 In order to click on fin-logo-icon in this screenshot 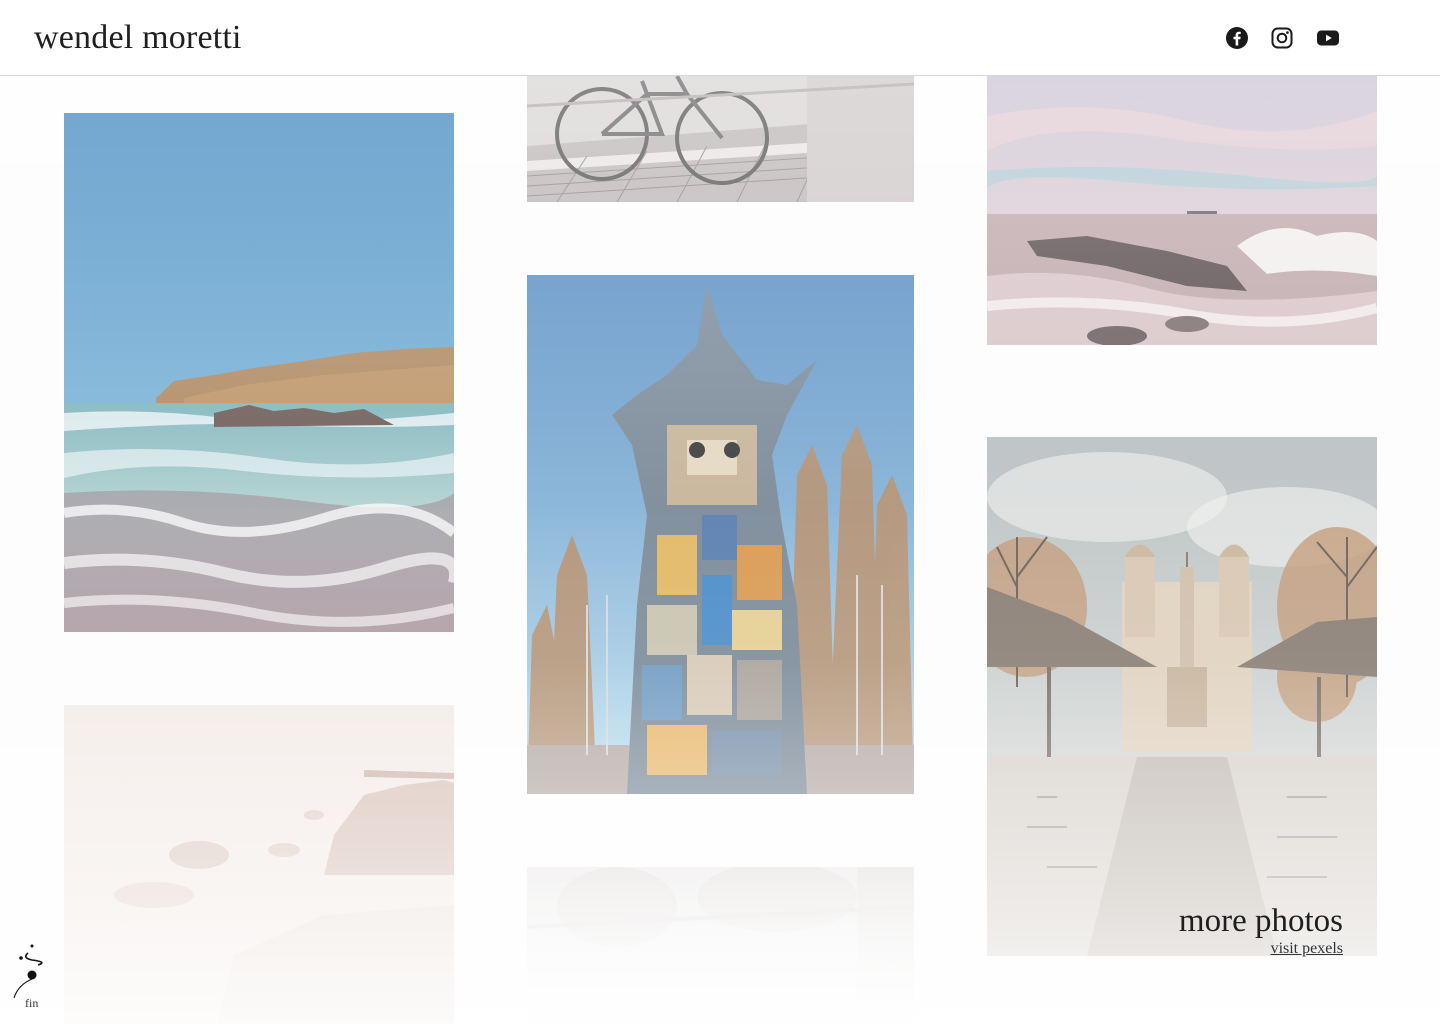, I will do `click(33, 970)`.